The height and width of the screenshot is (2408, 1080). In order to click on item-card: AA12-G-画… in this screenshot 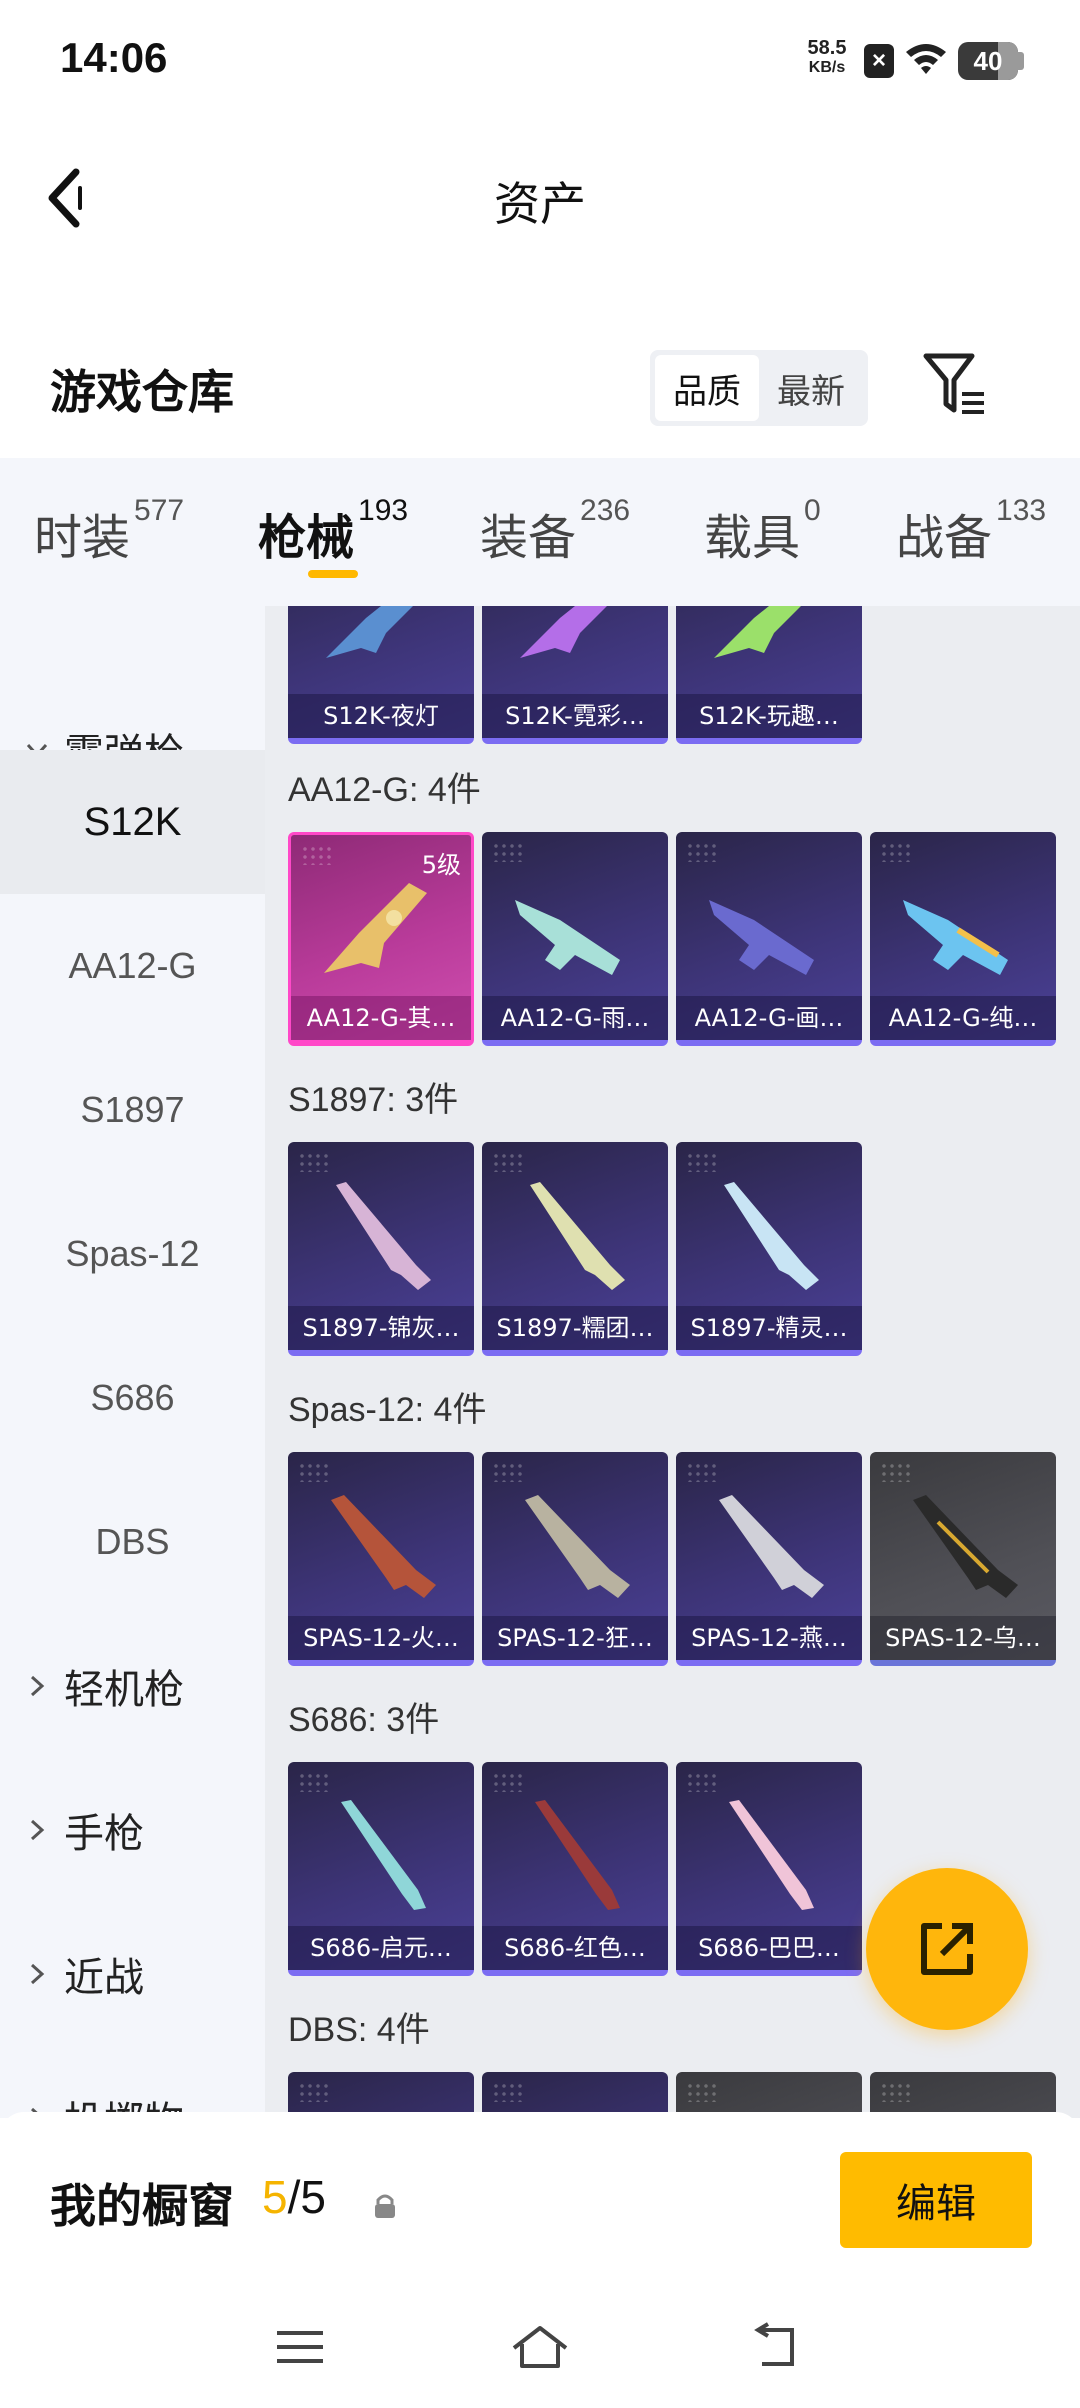, I will do `click(769, 939)`.